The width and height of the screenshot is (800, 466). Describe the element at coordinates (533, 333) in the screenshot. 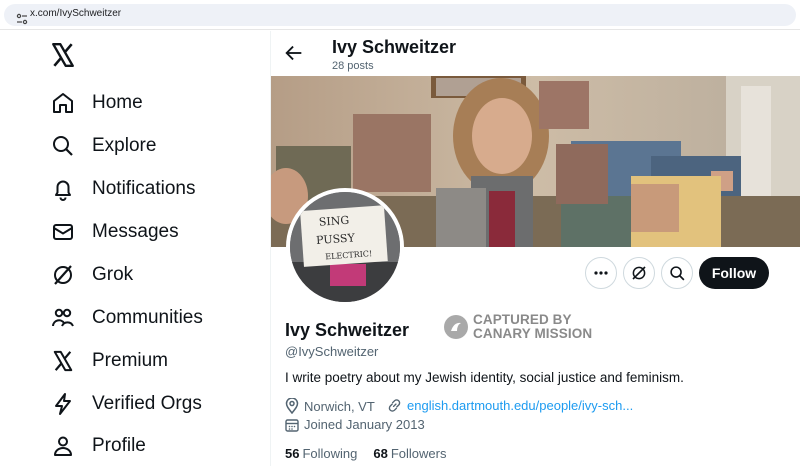

I see `watermark-line2: CANARY MISSION` at that location.